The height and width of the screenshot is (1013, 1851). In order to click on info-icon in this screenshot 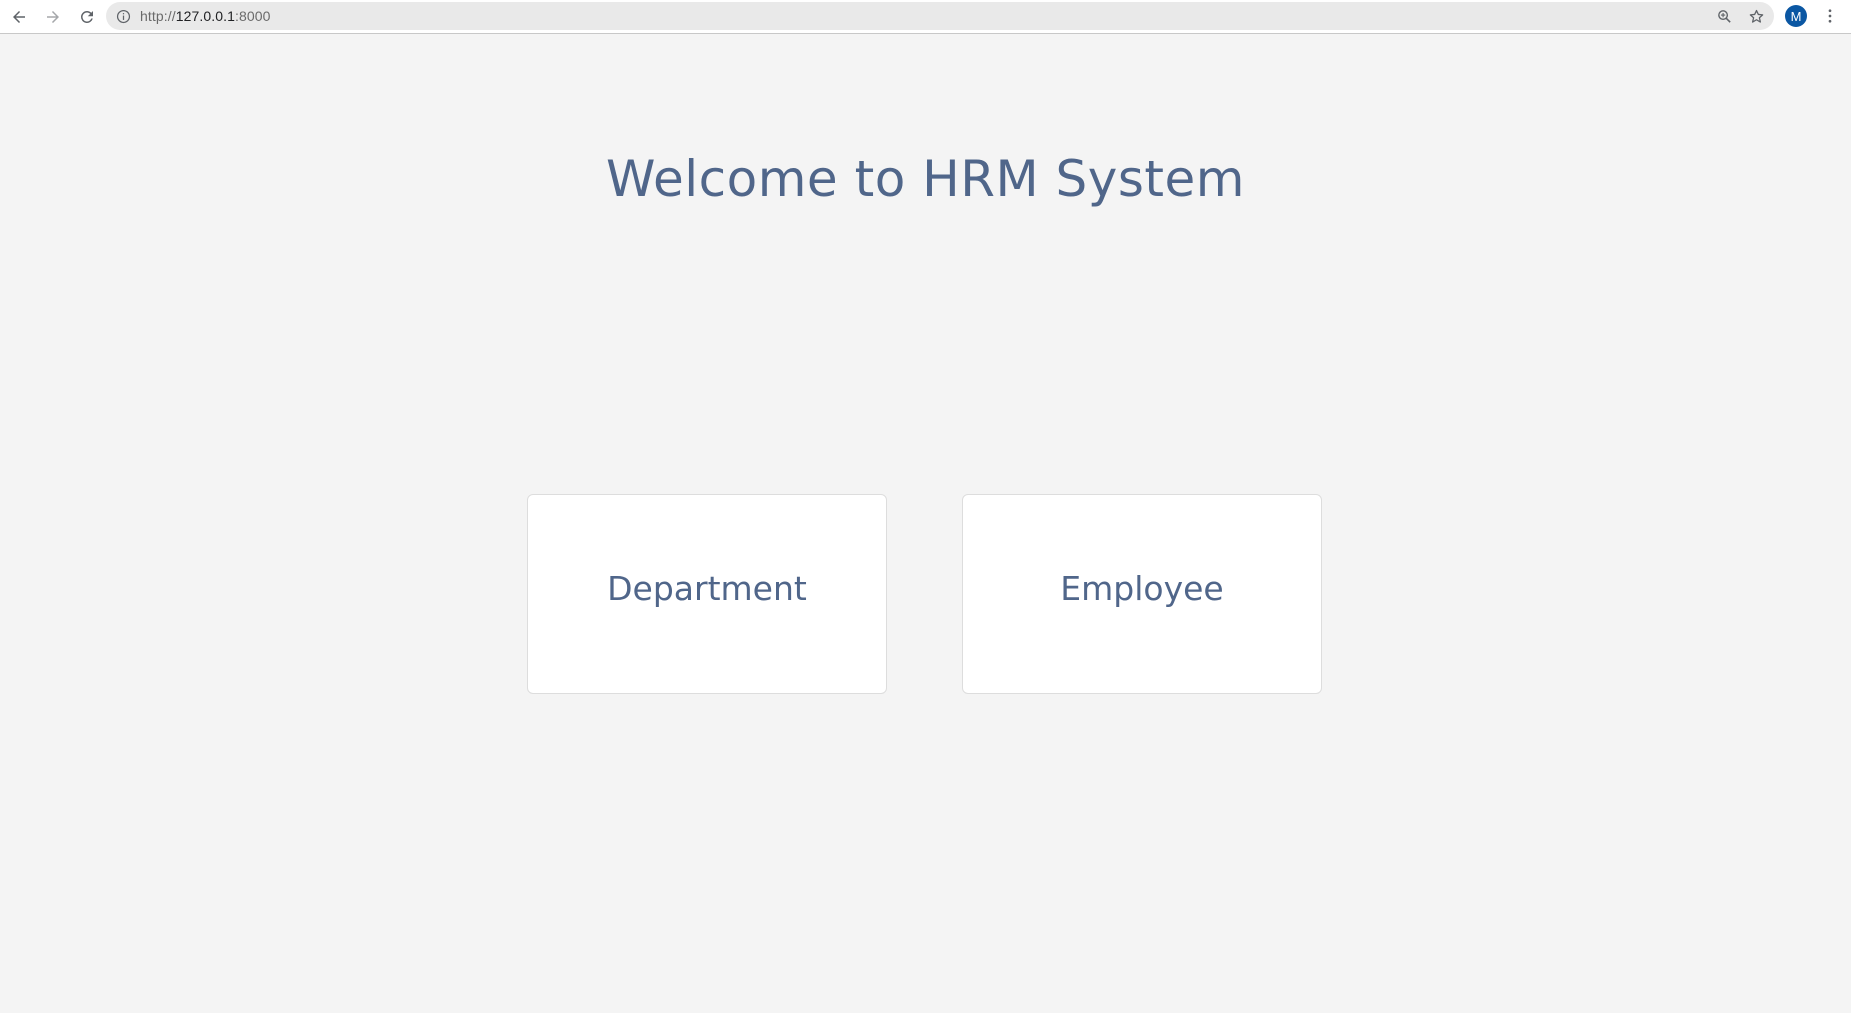, I will do `click(123, 16)`.